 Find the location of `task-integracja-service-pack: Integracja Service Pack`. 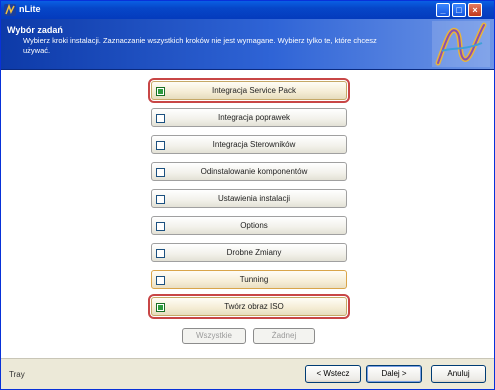

task-integracja-service-pack: Integracja Service Pack is located at coordinates (249, 90).